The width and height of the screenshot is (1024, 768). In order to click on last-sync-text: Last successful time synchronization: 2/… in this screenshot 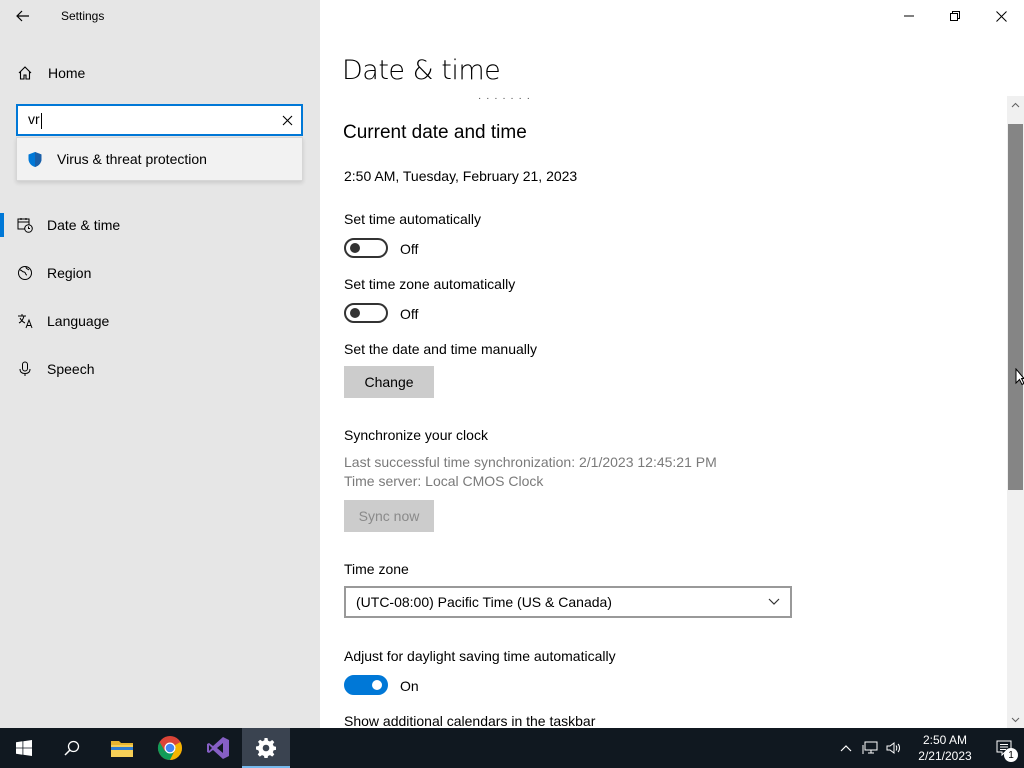, I will do `click(530, 462)`.